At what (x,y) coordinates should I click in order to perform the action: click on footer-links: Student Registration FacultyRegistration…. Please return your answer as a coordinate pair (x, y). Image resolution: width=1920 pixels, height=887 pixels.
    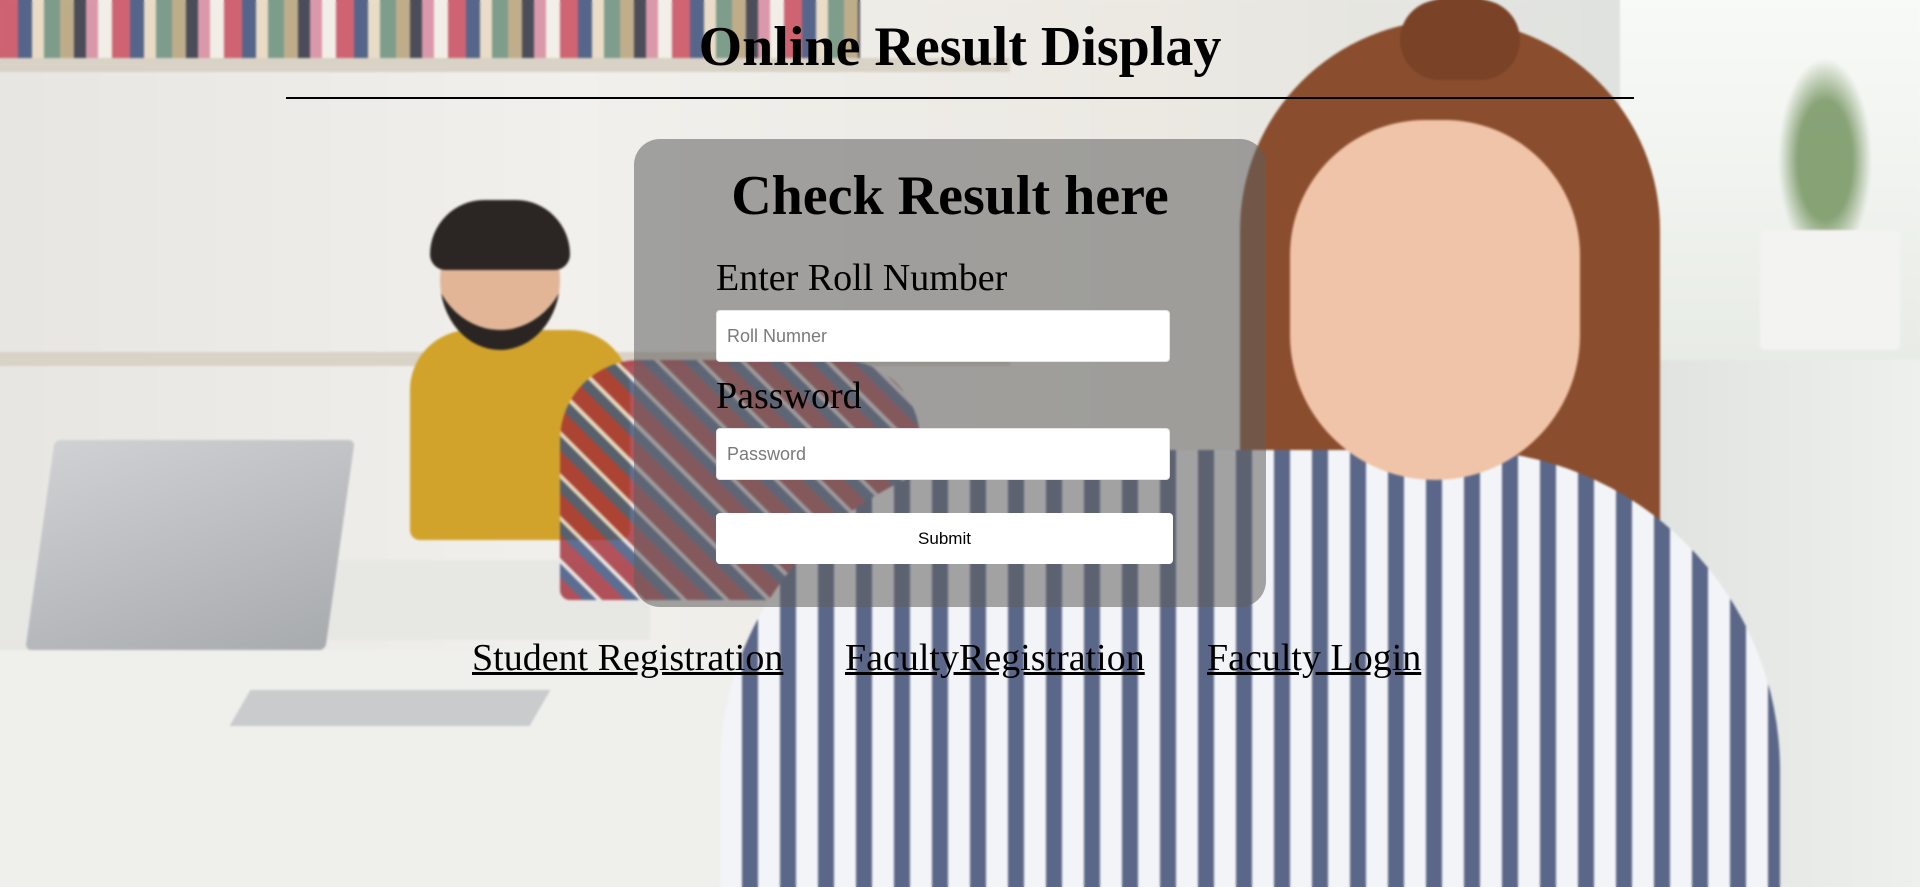
    Looking at the image, I should click on (960, 661).